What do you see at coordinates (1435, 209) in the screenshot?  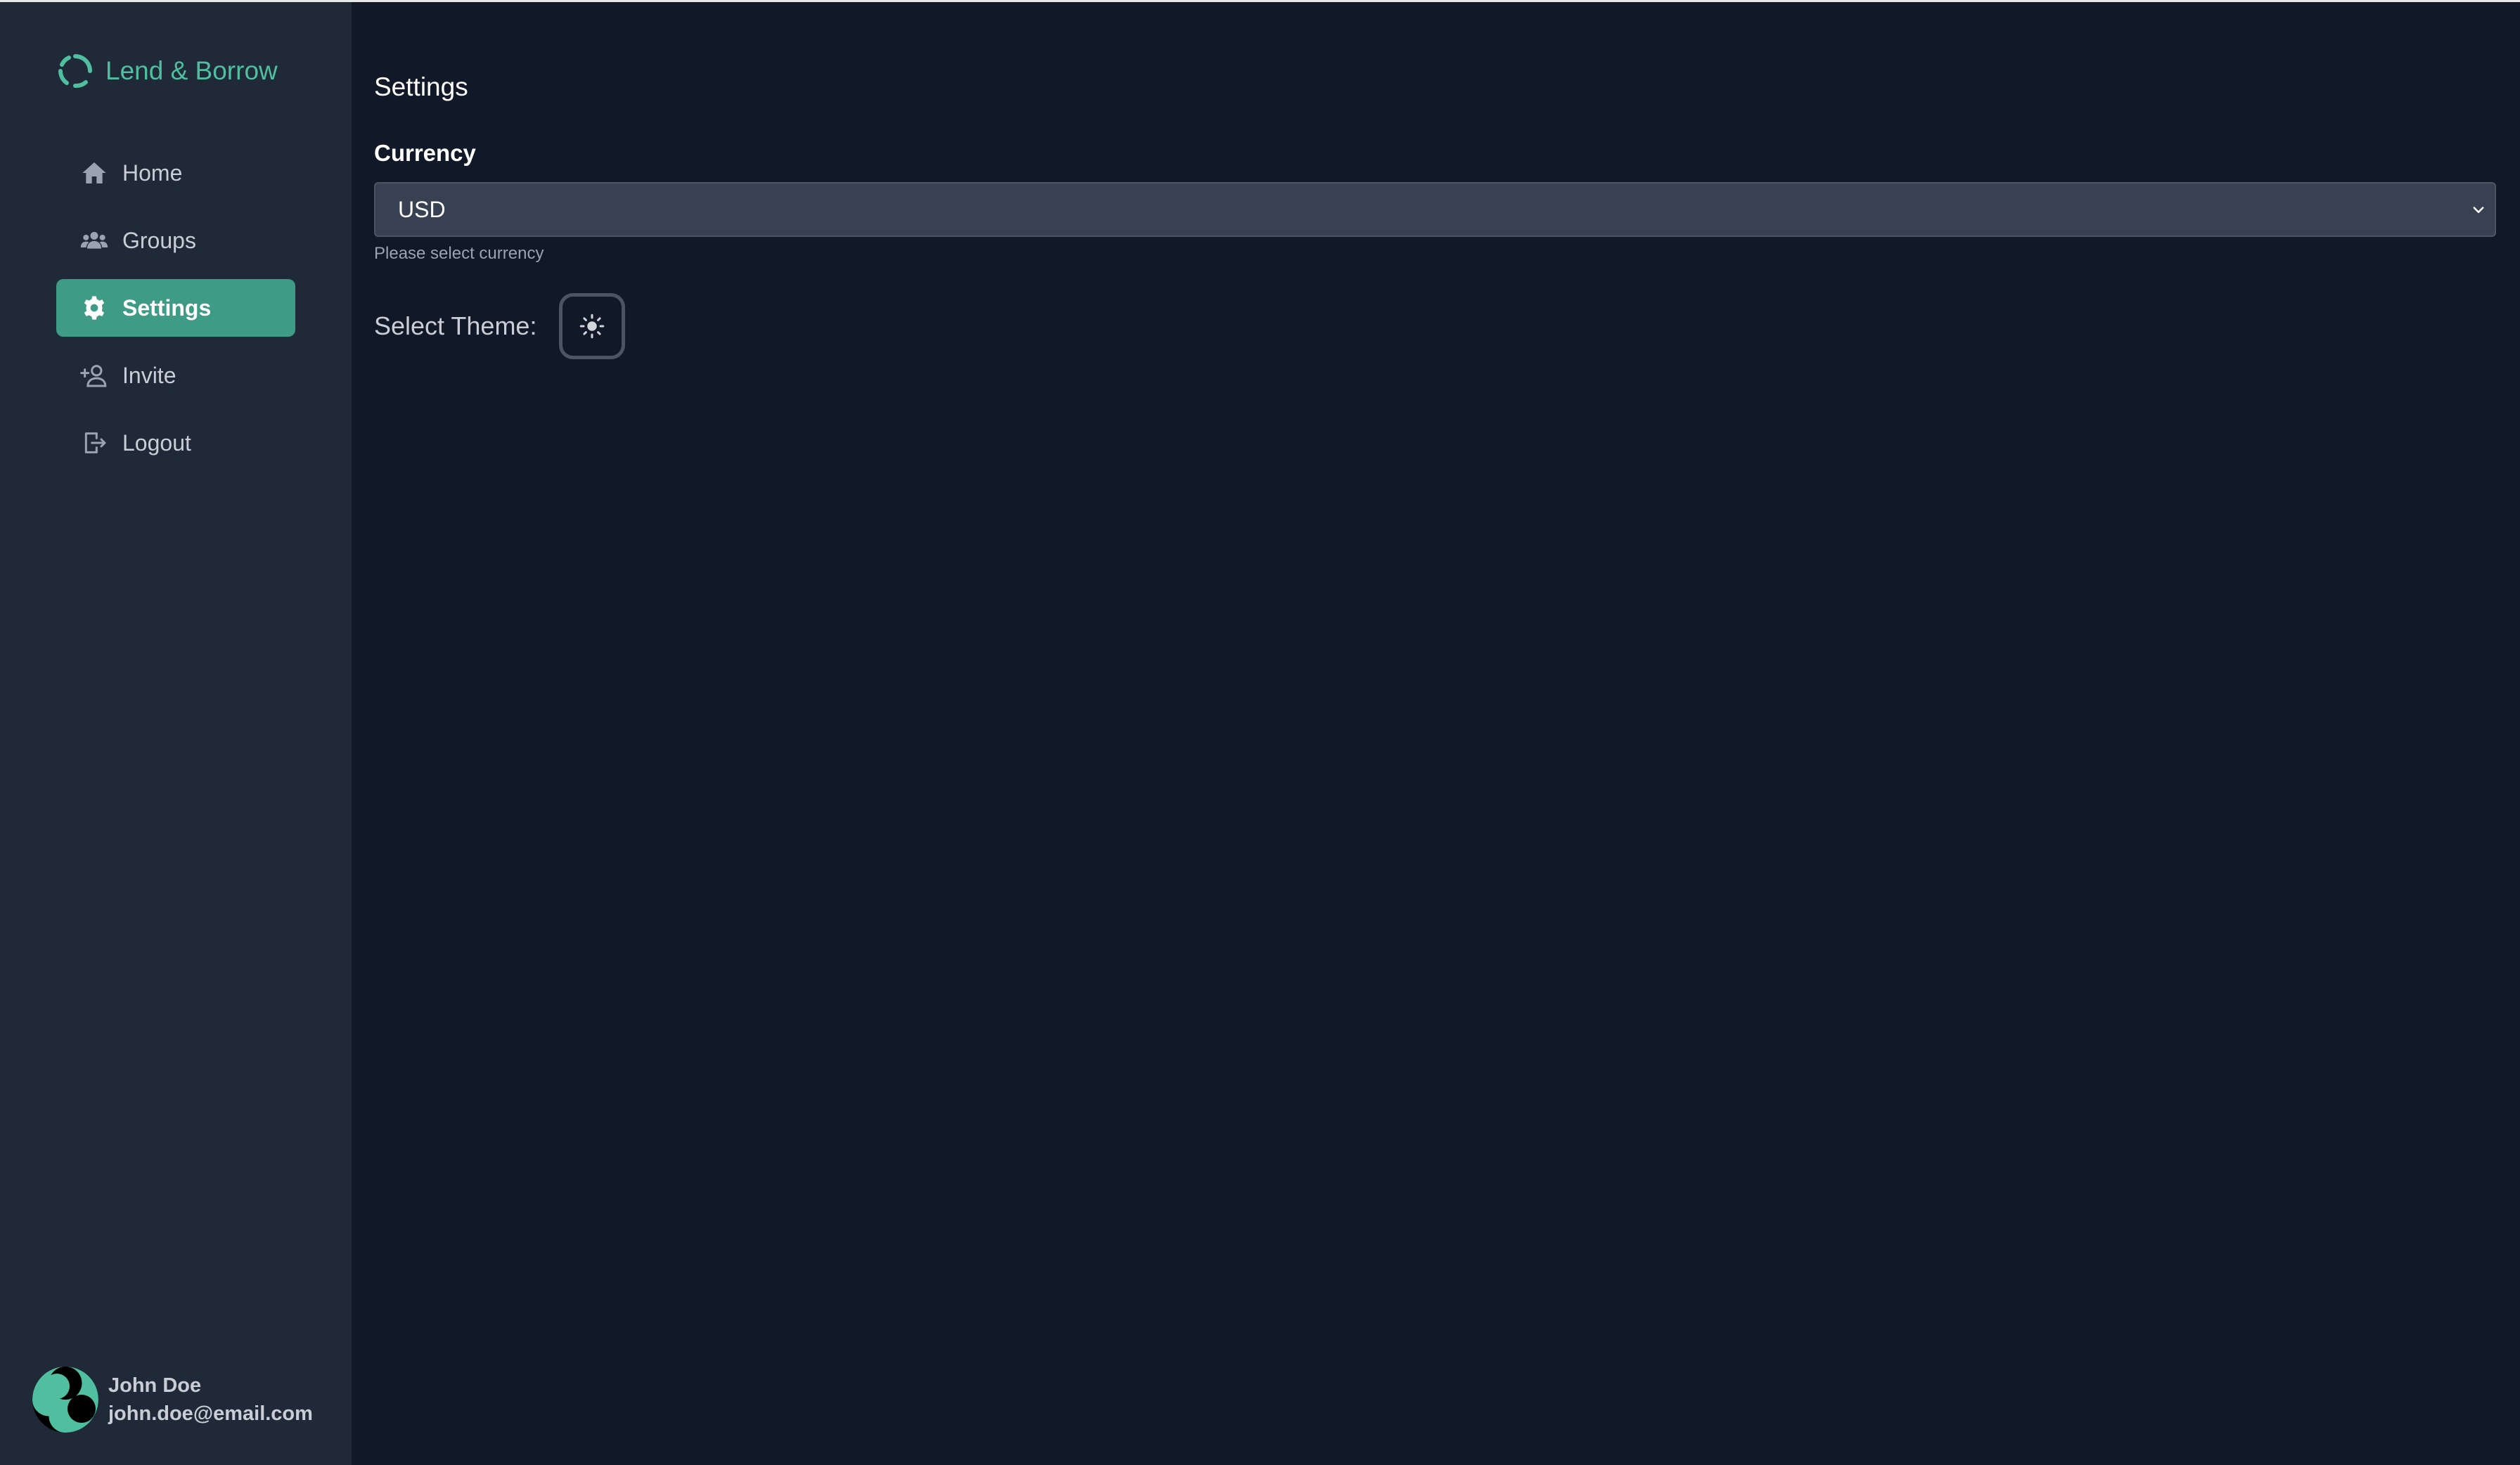 I see `currency-select: USD` at bounding box center [1435, 209].